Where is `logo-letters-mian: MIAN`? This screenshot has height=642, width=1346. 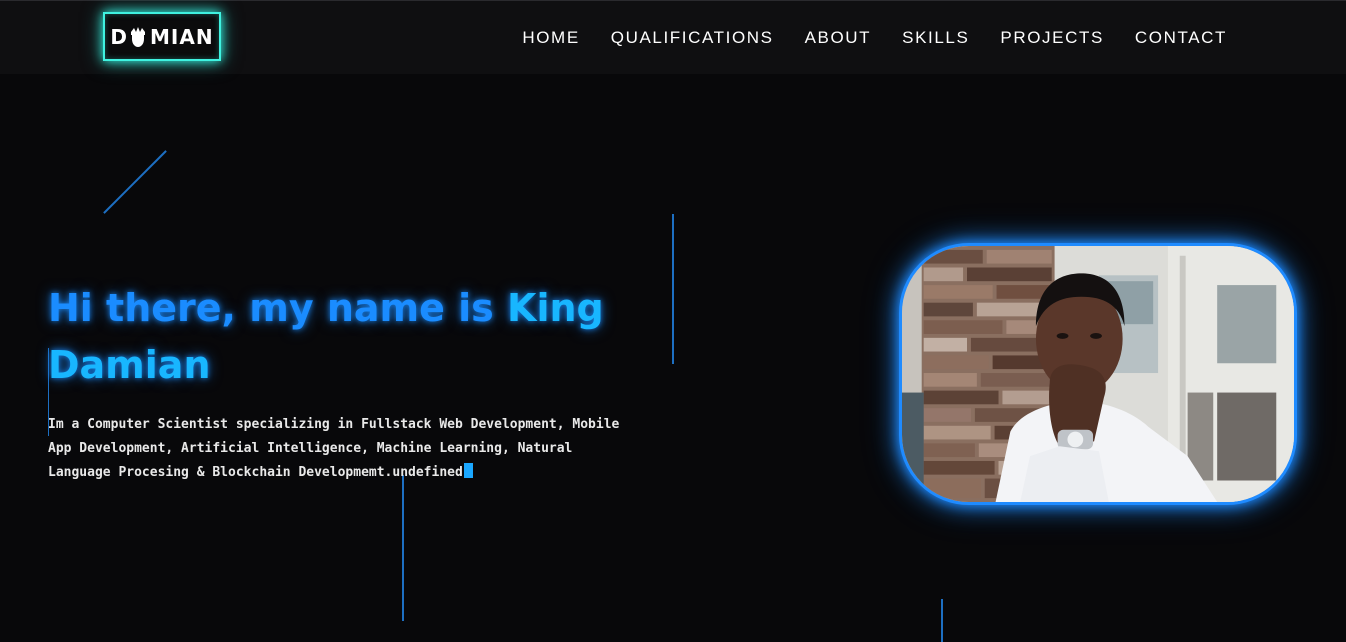 logo-letters-mian: MIAN is located at coordinates (182, 36).